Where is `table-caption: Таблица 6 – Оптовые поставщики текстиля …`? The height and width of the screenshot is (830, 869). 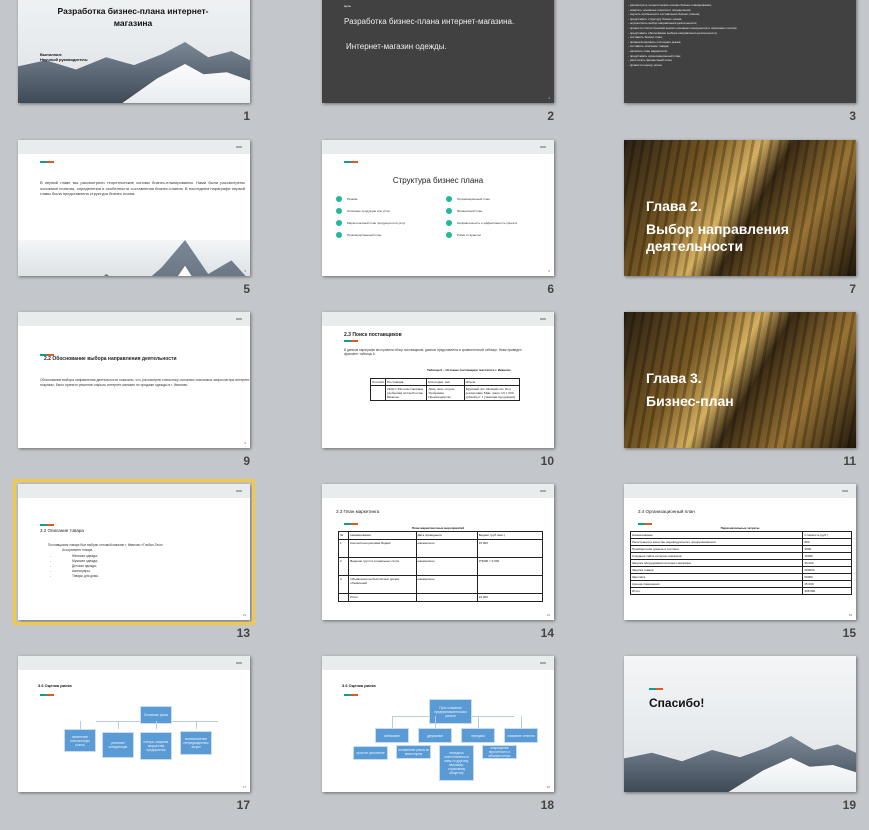
table-caption: Таблица 6 – Оптовые поставщики текстиля … is located at coordinates (469, 370).